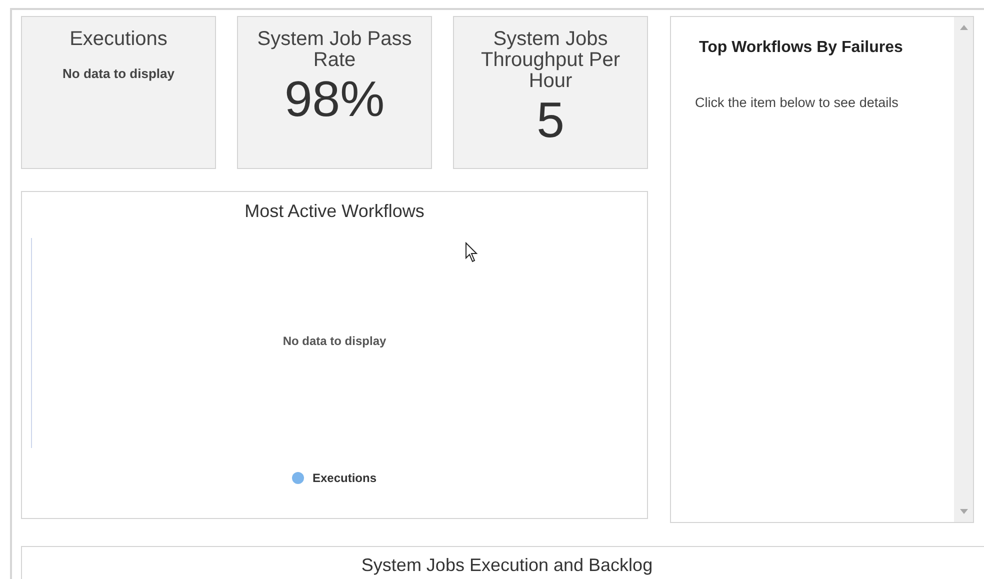 The width and height of the screenshot is (984, 579). I want to click on tile-title: System Jobs Throughput Per Hour, so click(550, 60).